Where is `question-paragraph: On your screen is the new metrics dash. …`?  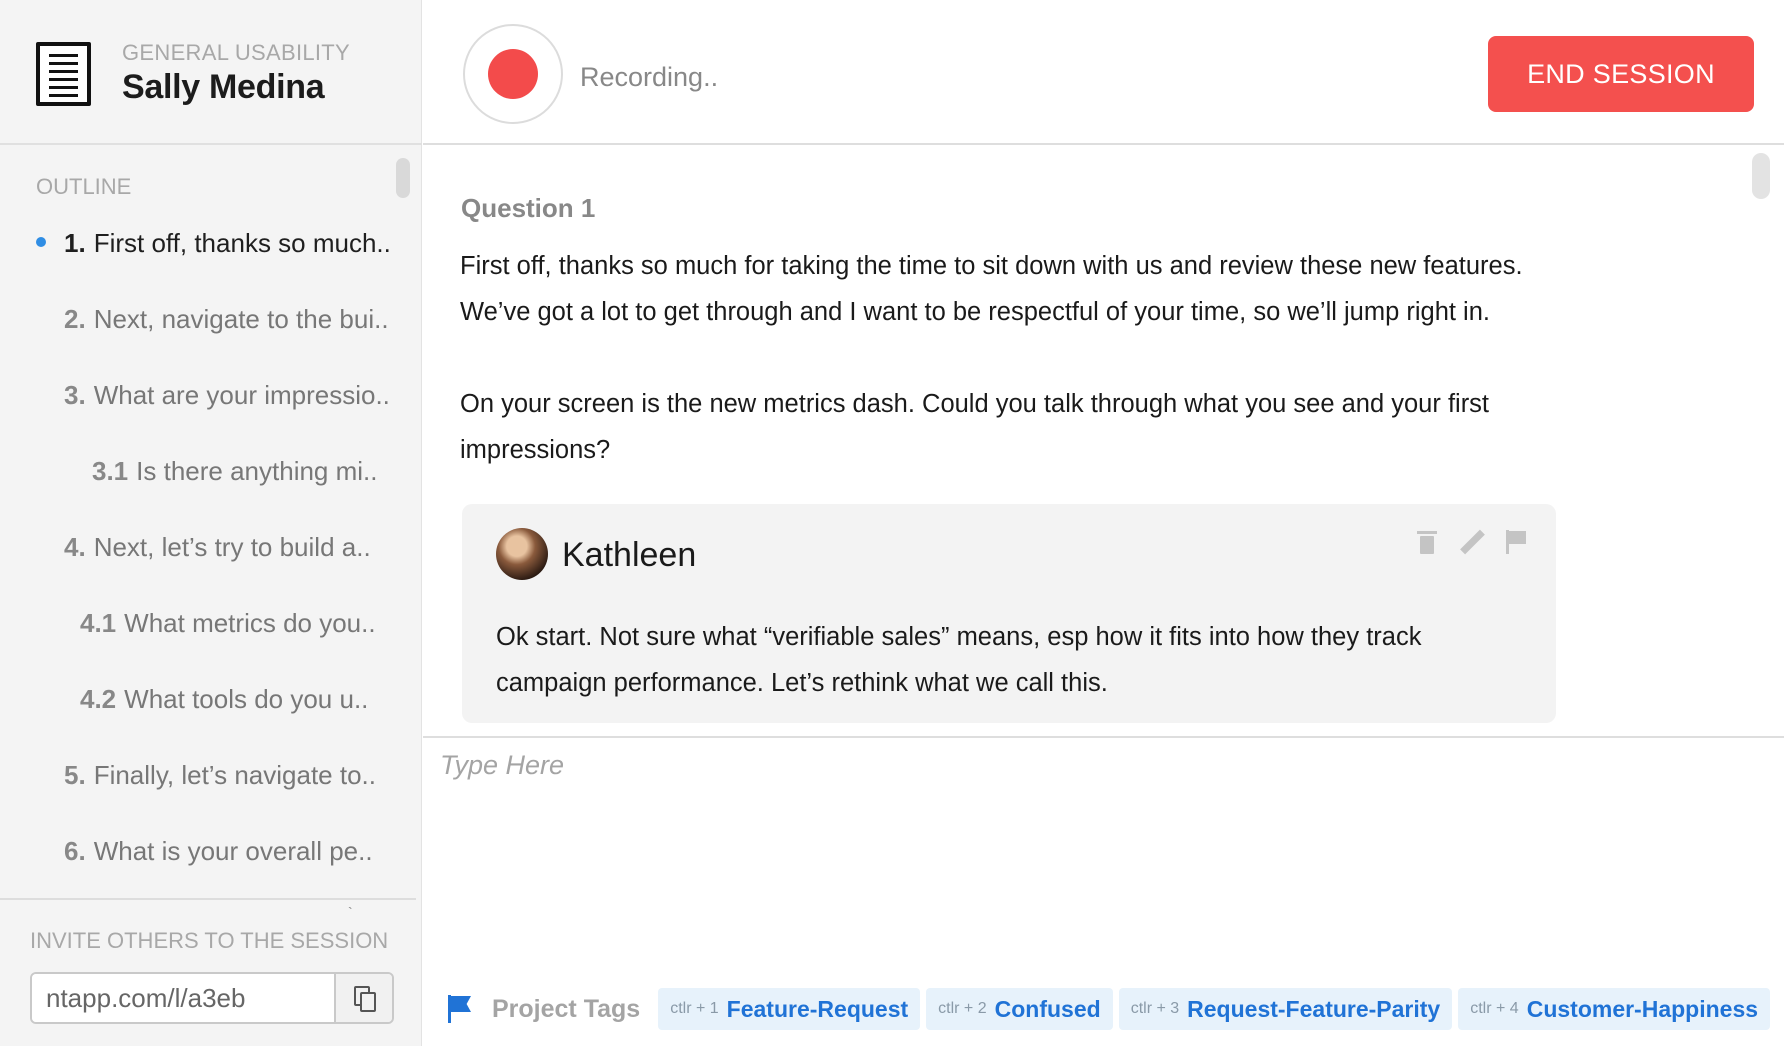
question-paragraph: On your screen is the new metrics dash. … is located at coordinates (975, 427).